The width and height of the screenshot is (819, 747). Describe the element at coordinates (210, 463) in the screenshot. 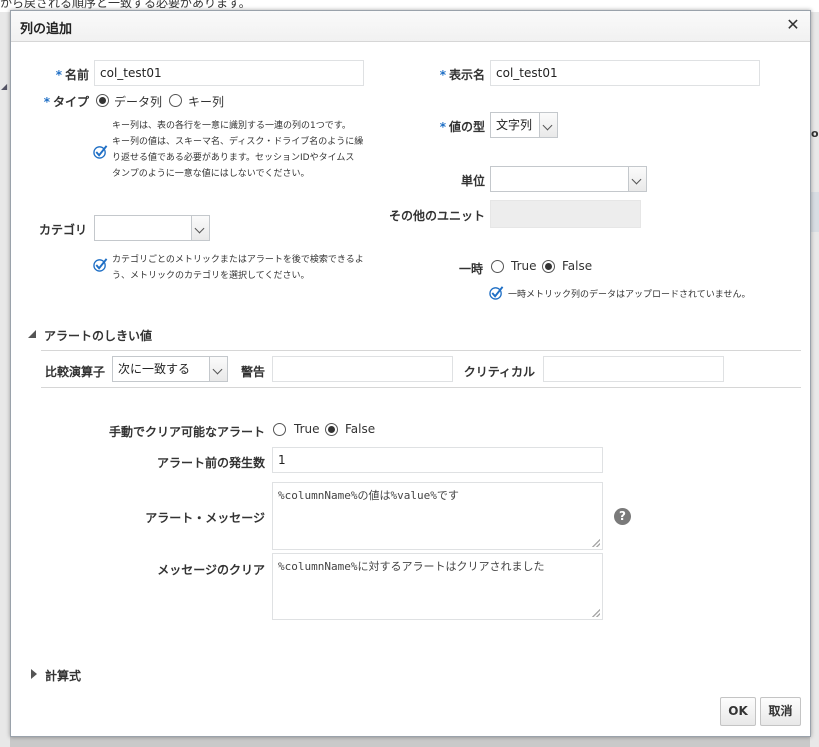

I see `occurrences-label: アラート前の発生数` at that location.